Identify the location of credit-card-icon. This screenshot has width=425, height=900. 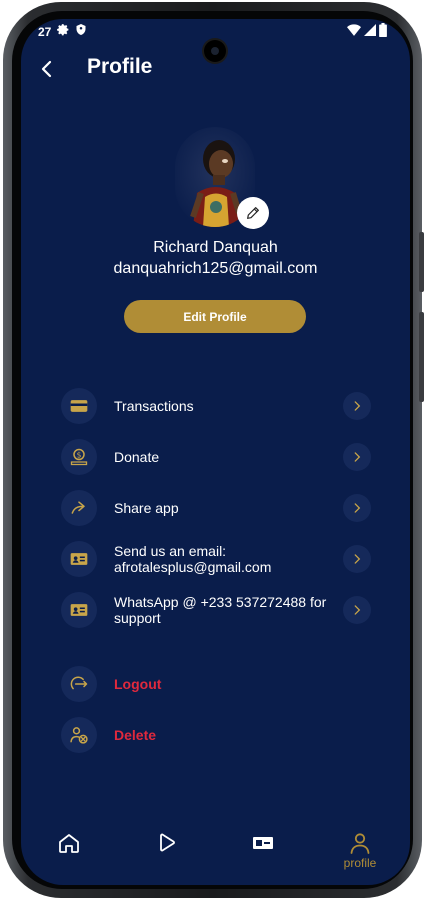
(79, 406).